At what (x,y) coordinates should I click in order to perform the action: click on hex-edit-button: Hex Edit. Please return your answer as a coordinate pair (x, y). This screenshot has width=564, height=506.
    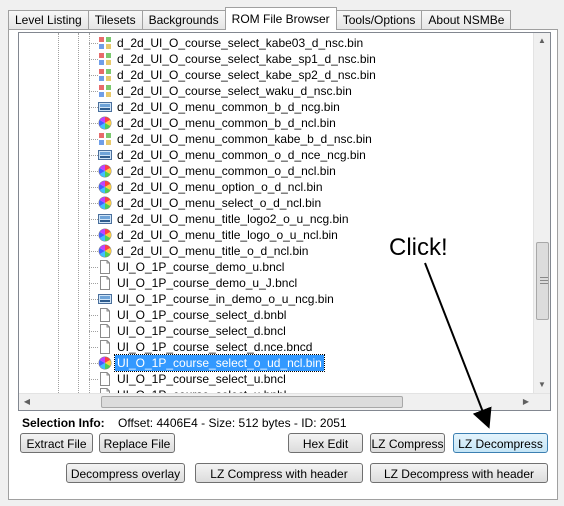
    Looking at the image, I should click on (325, 443).